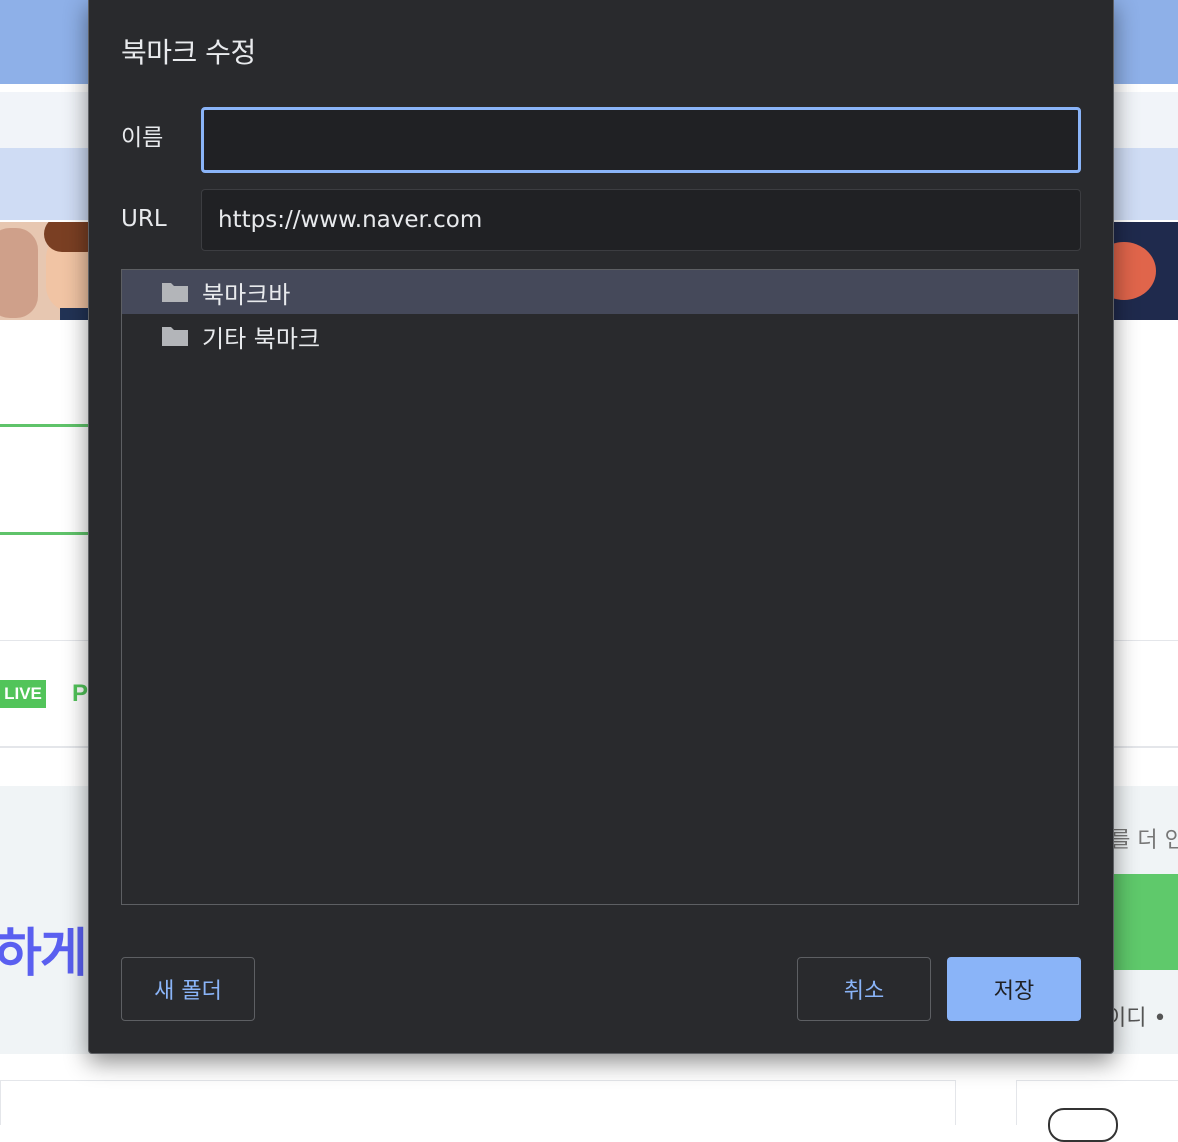 This screenshot has height=1142, width=1178. Describe the element at coordinates (188, 989) in the screenshot. I see `new-folder-button: 새 폴더` at that location.